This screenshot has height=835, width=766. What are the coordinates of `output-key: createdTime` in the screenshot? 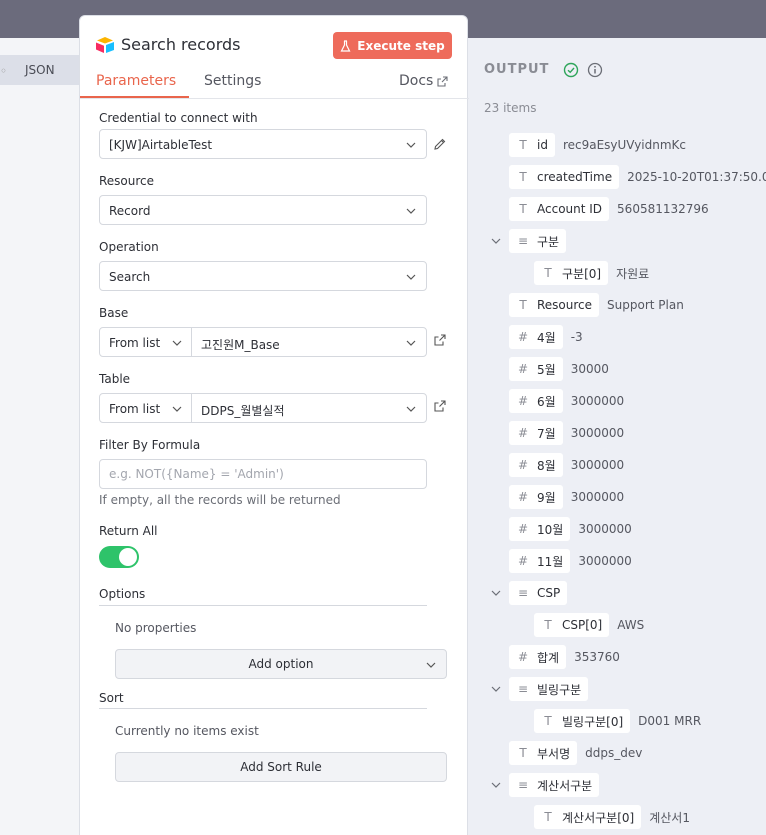 It's located at (575, 177).